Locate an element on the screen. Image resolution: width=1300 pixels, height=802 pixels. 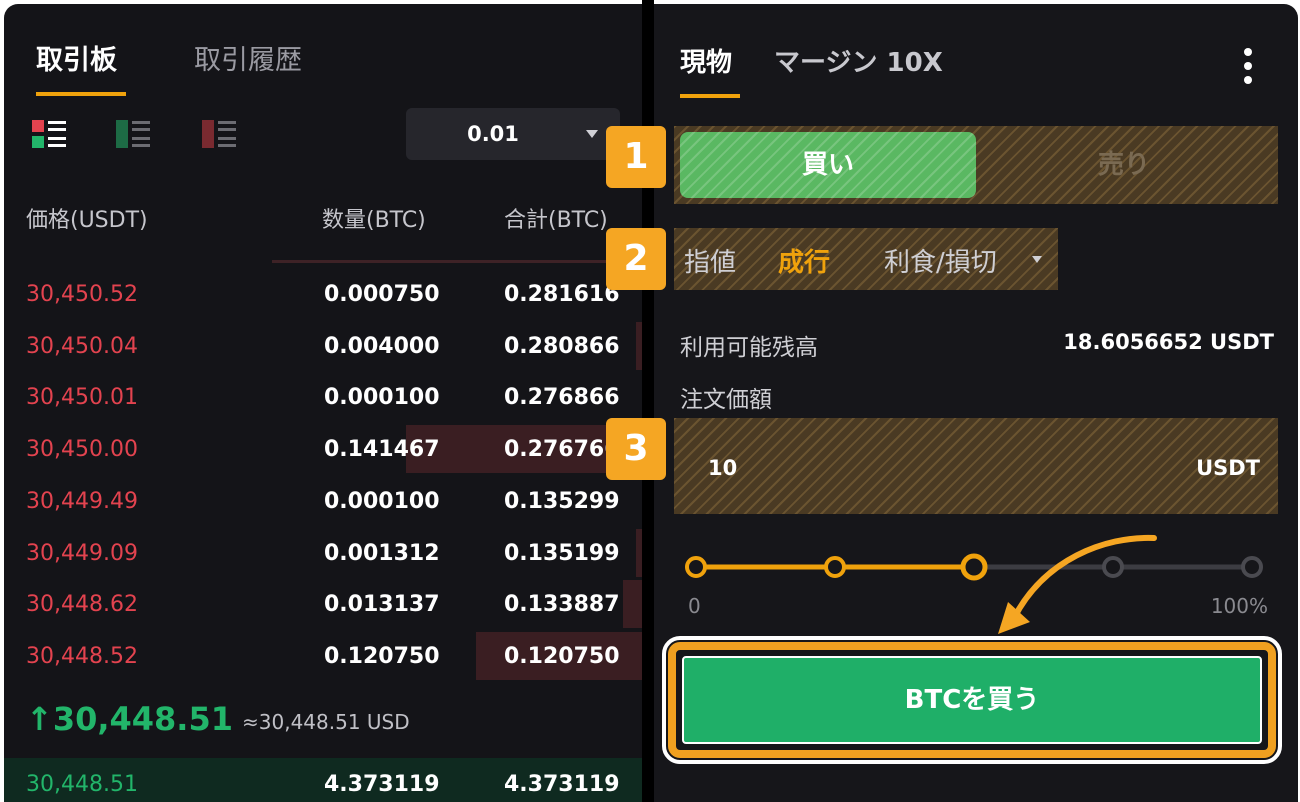
step-badge-3: 3 is located at coordinates (636, 449).